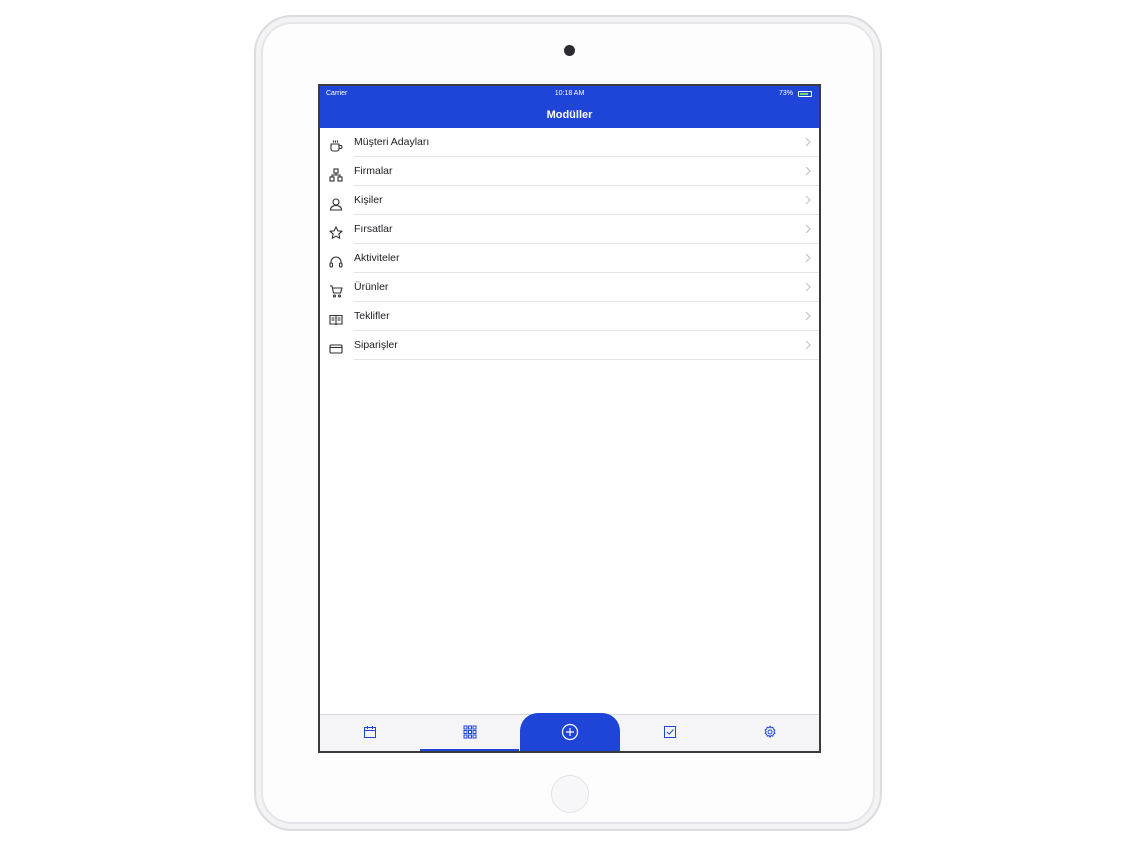 This screenshot has height=852, width=1136. What do you see at coordinates (569, 50) in the screenshot?
I see `camera` at bounding box center [569, 50].